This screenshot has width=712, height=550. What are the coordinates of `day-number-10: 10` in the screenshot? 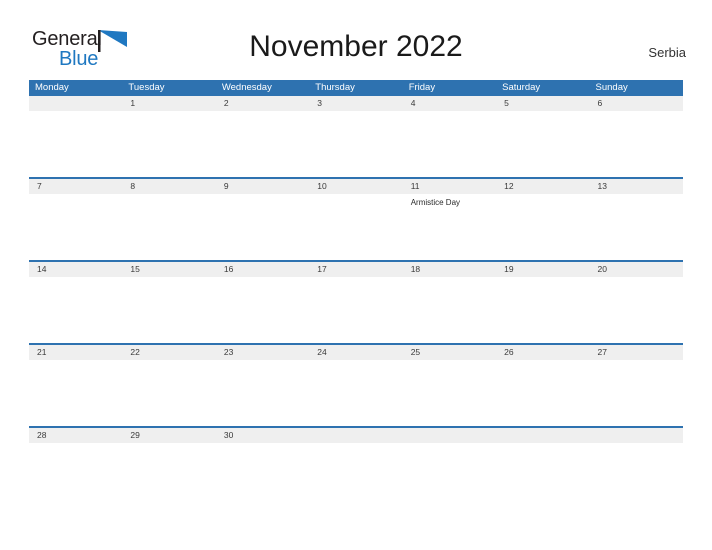 It's located at (355, 186).